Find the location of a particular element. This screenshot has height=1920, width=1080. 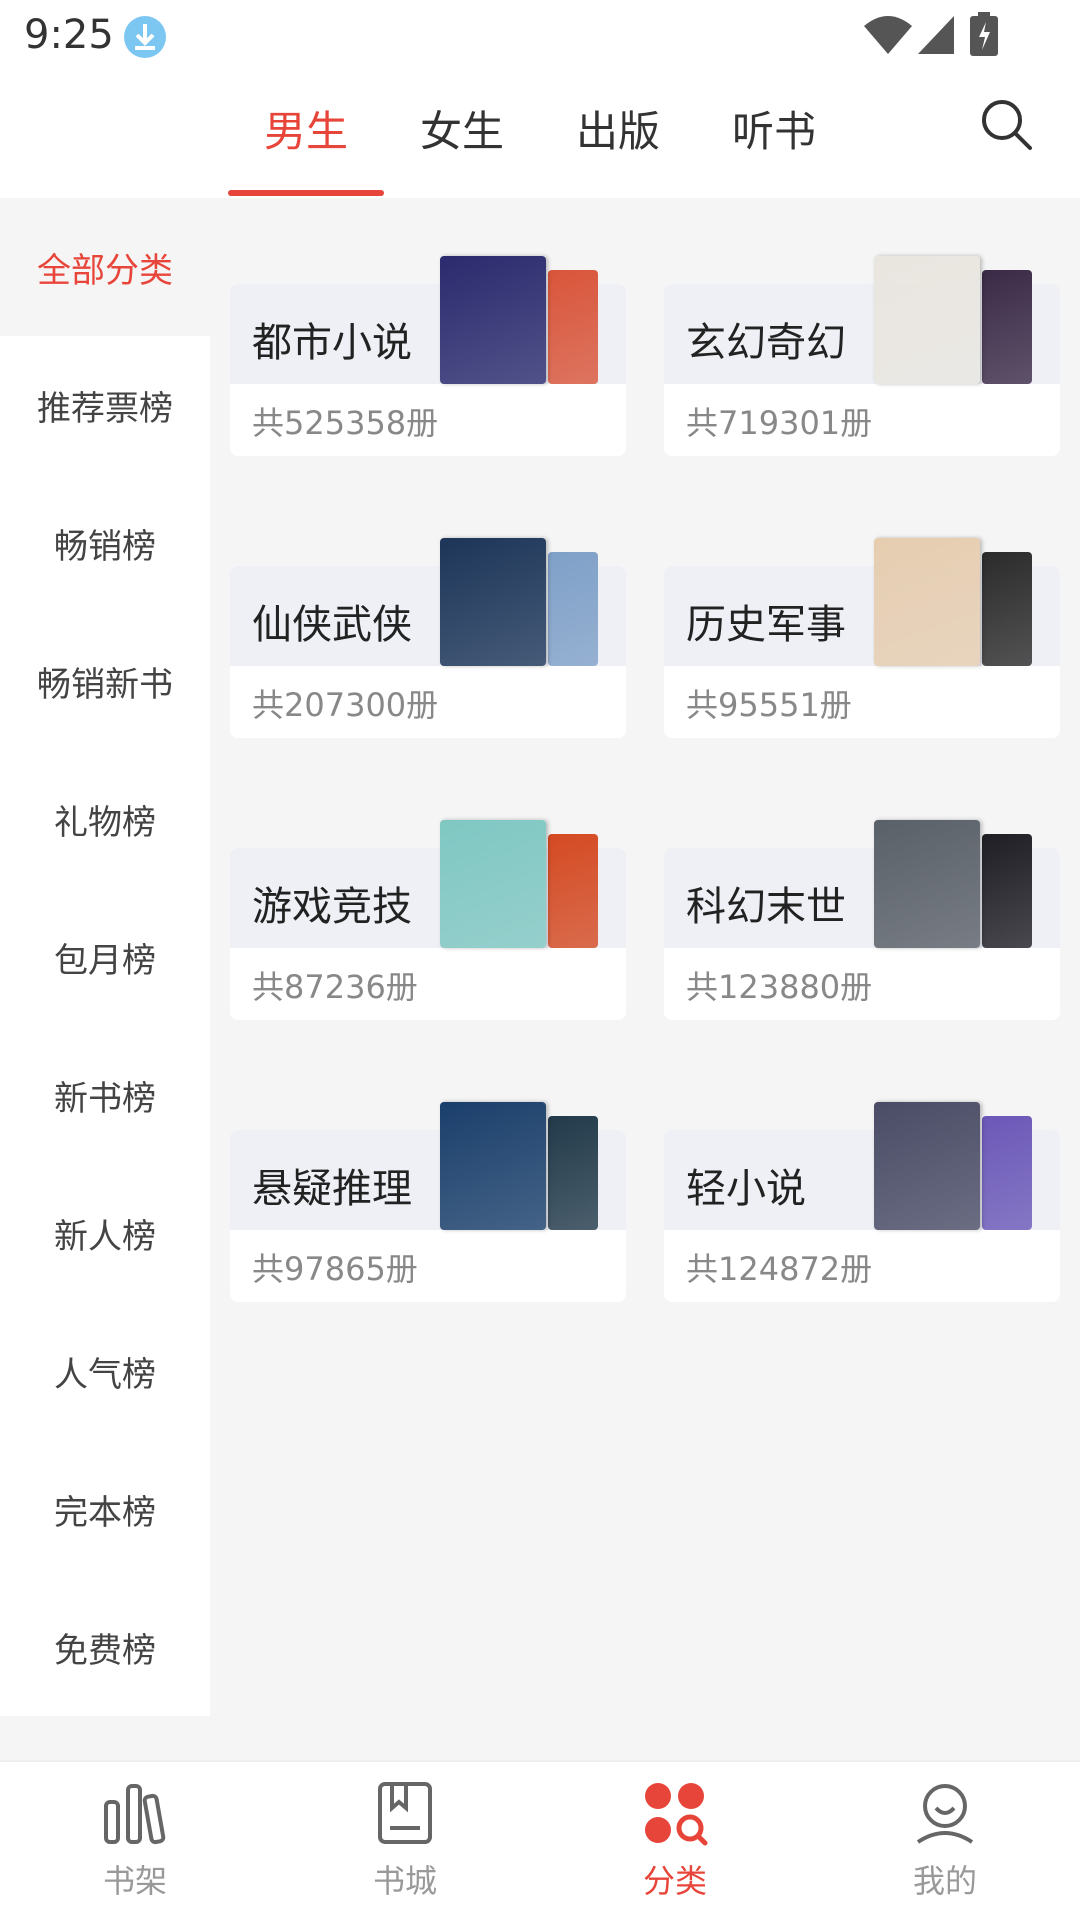

book-icon is located at coordinates (405, 1813).